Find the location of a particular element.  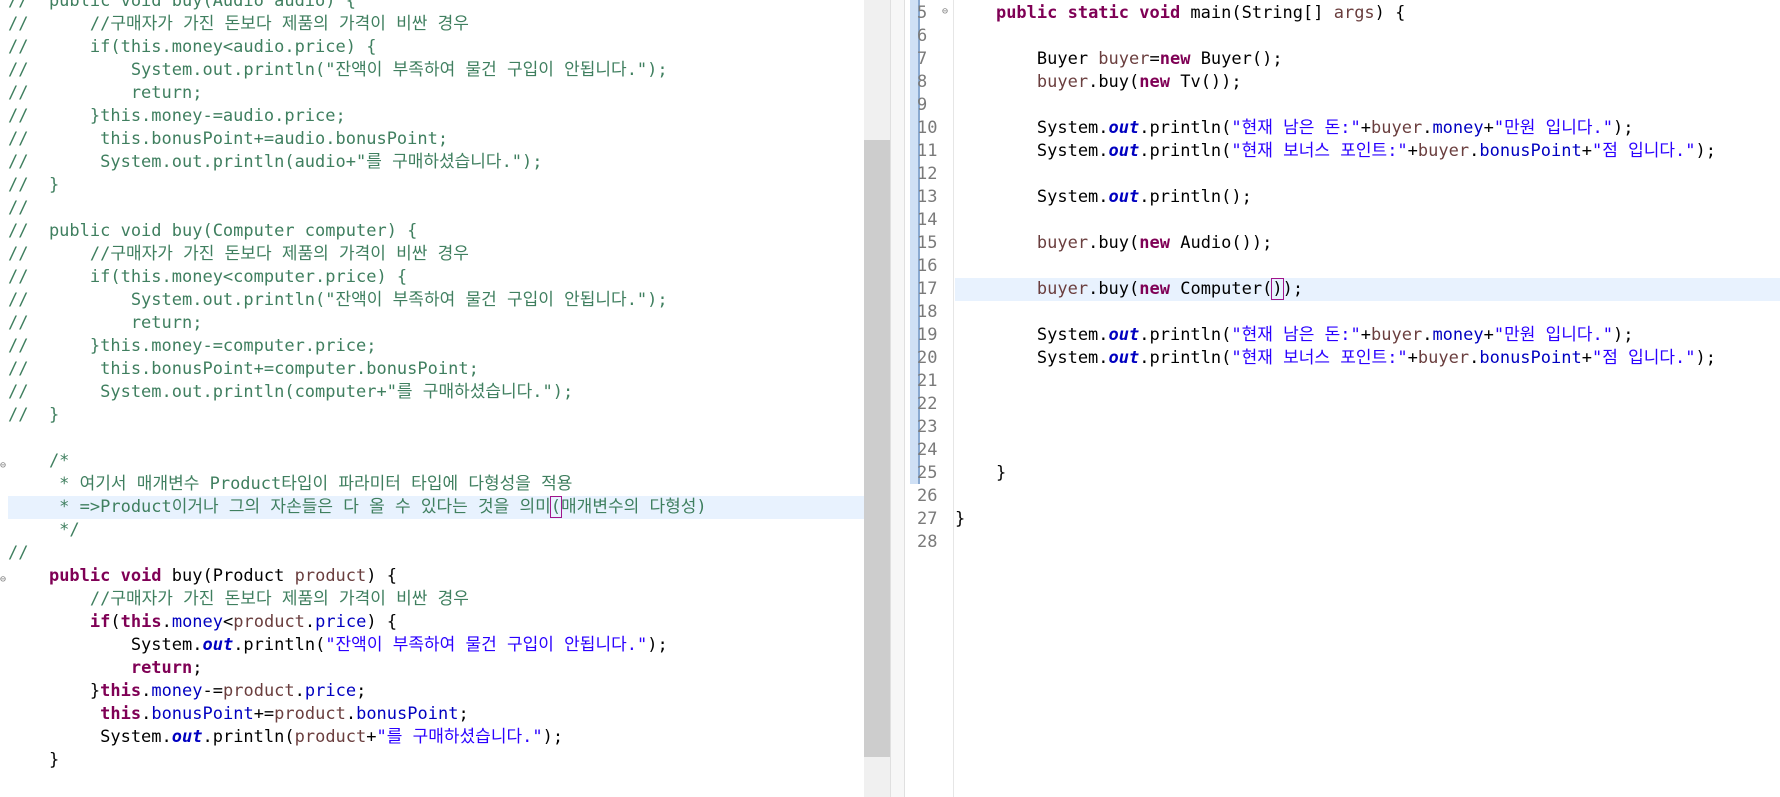

code-token: ; is located at coordinates (361, 691).